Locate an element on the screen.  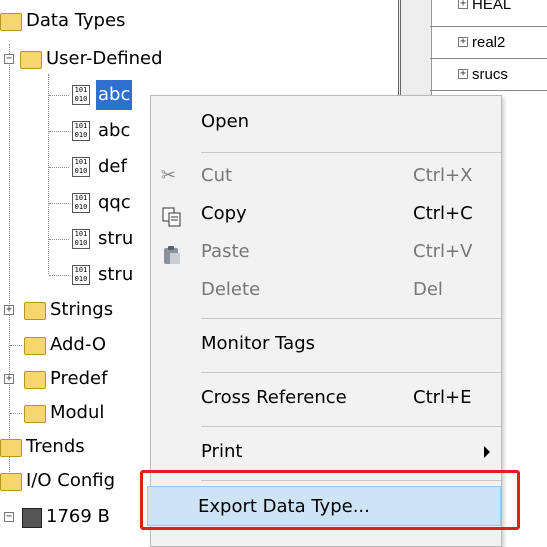
menu-item-cross-reference: Cross Reference Ctrl+E is located at coordinates (326, 398).